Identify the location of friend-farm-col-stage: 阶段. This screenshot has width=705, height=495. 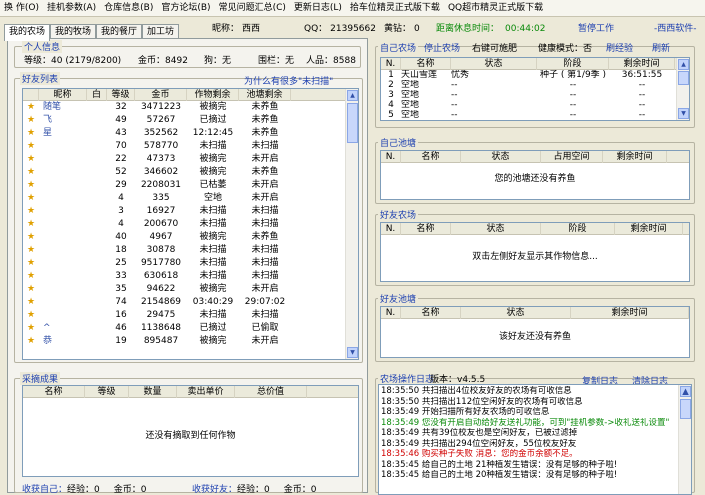
(578, 229).